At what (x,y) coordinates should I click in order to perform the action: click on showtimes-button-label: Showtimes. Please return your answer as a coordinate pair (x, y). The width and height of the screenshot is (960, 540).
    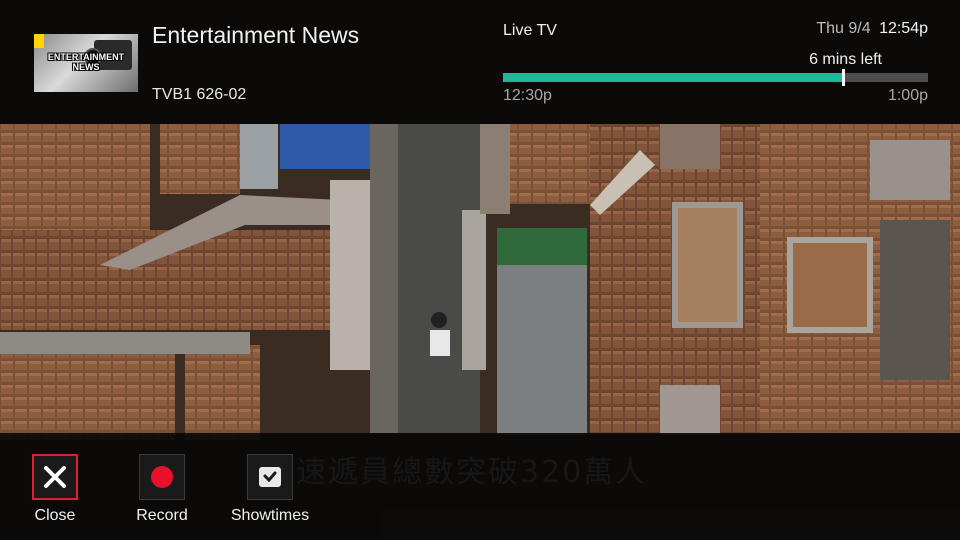
    Looking at the image, I should click on (270, 515).